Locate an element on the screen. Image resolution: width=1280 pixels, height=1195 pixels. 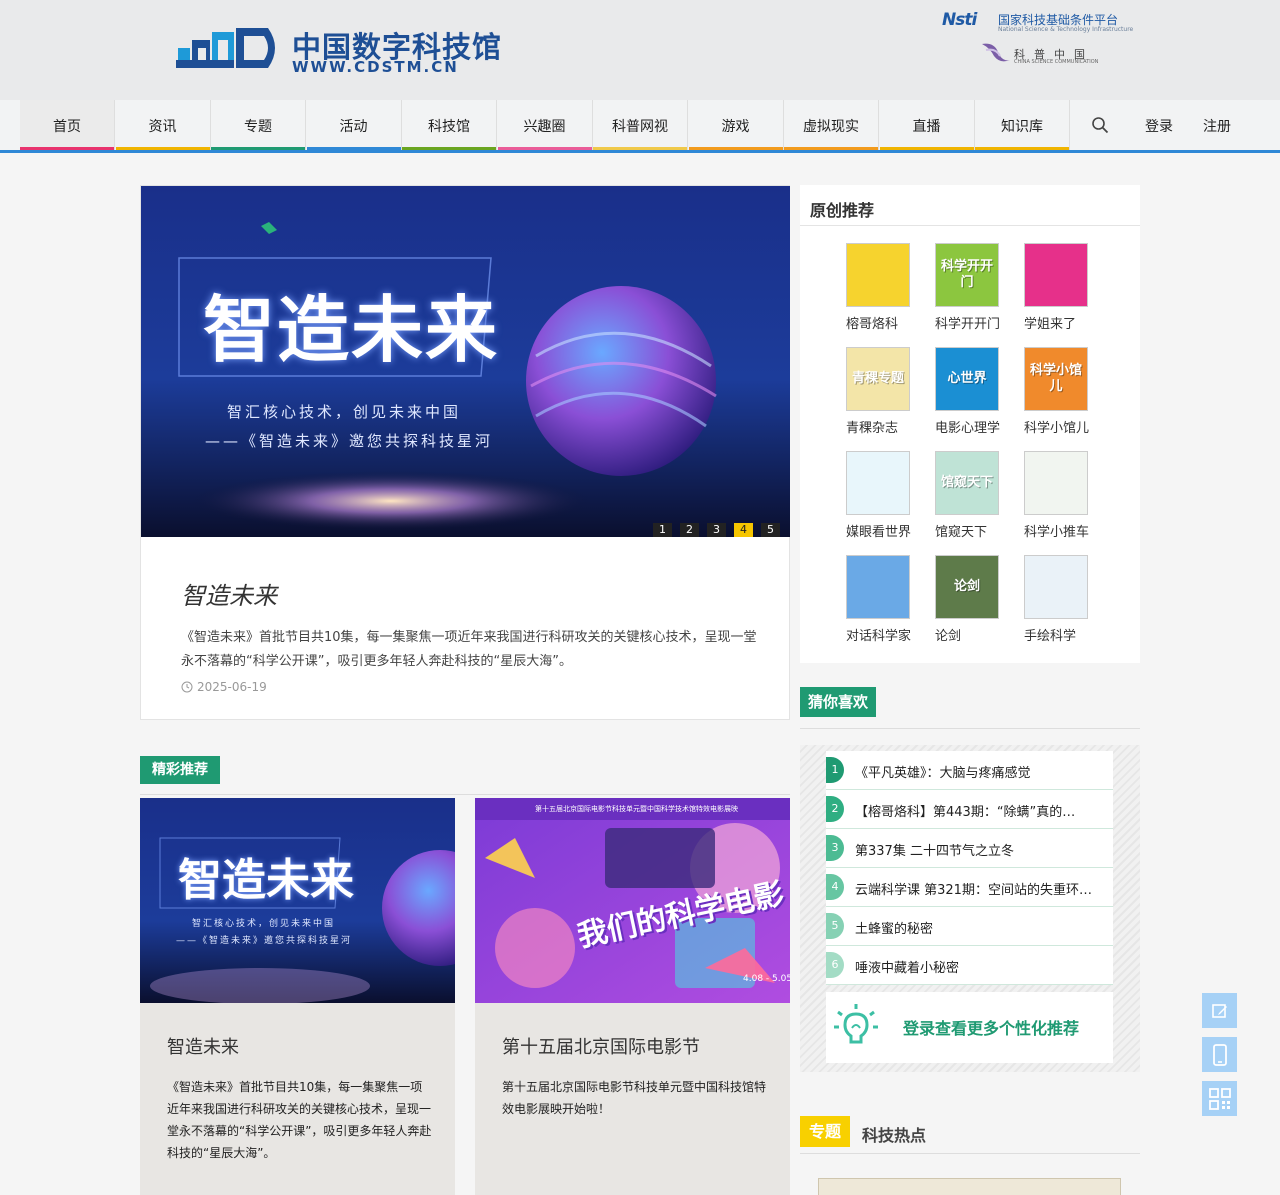
hero-pagination-dot: 2 is located at coordinates (689, 530).